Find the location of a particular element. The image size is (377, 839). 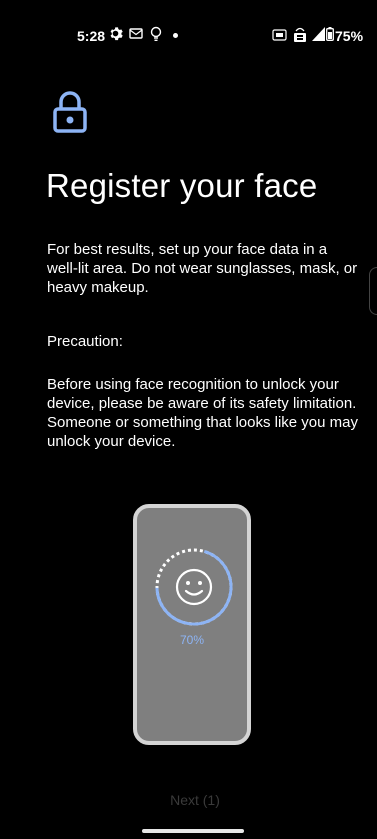

lock-icon is located at coordinates (70, 112).